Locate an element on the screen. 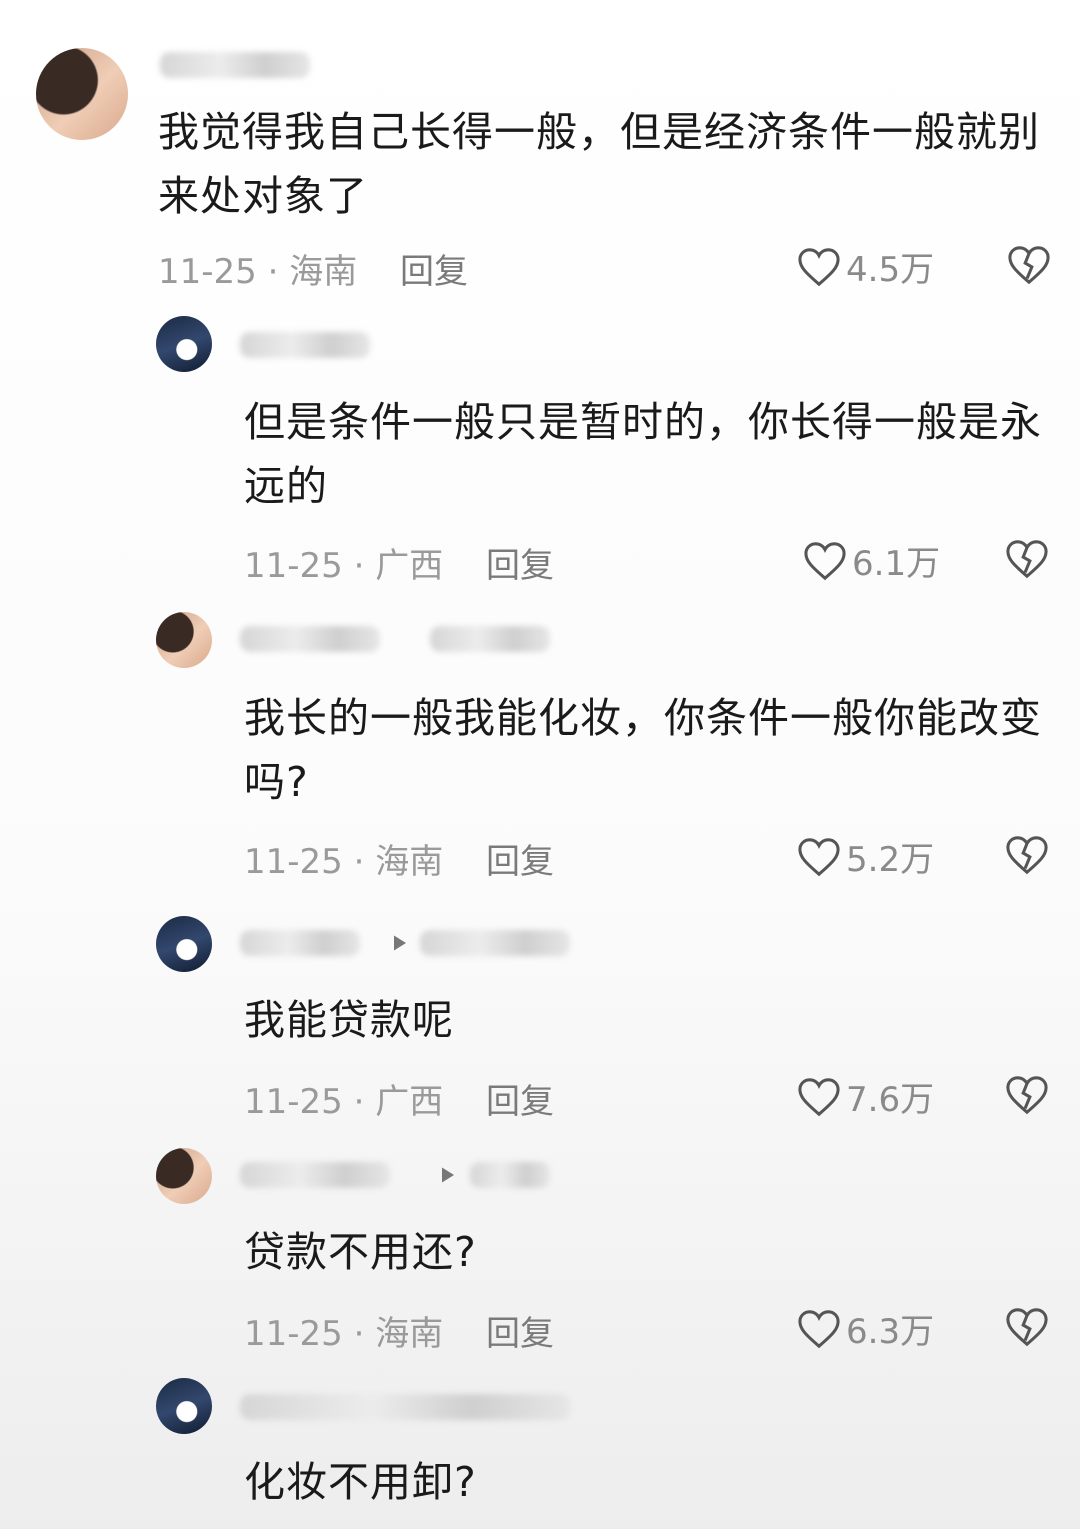 The image size is (1080, 1529). like-button: 5.2万 is located at coordinates (865, 856).